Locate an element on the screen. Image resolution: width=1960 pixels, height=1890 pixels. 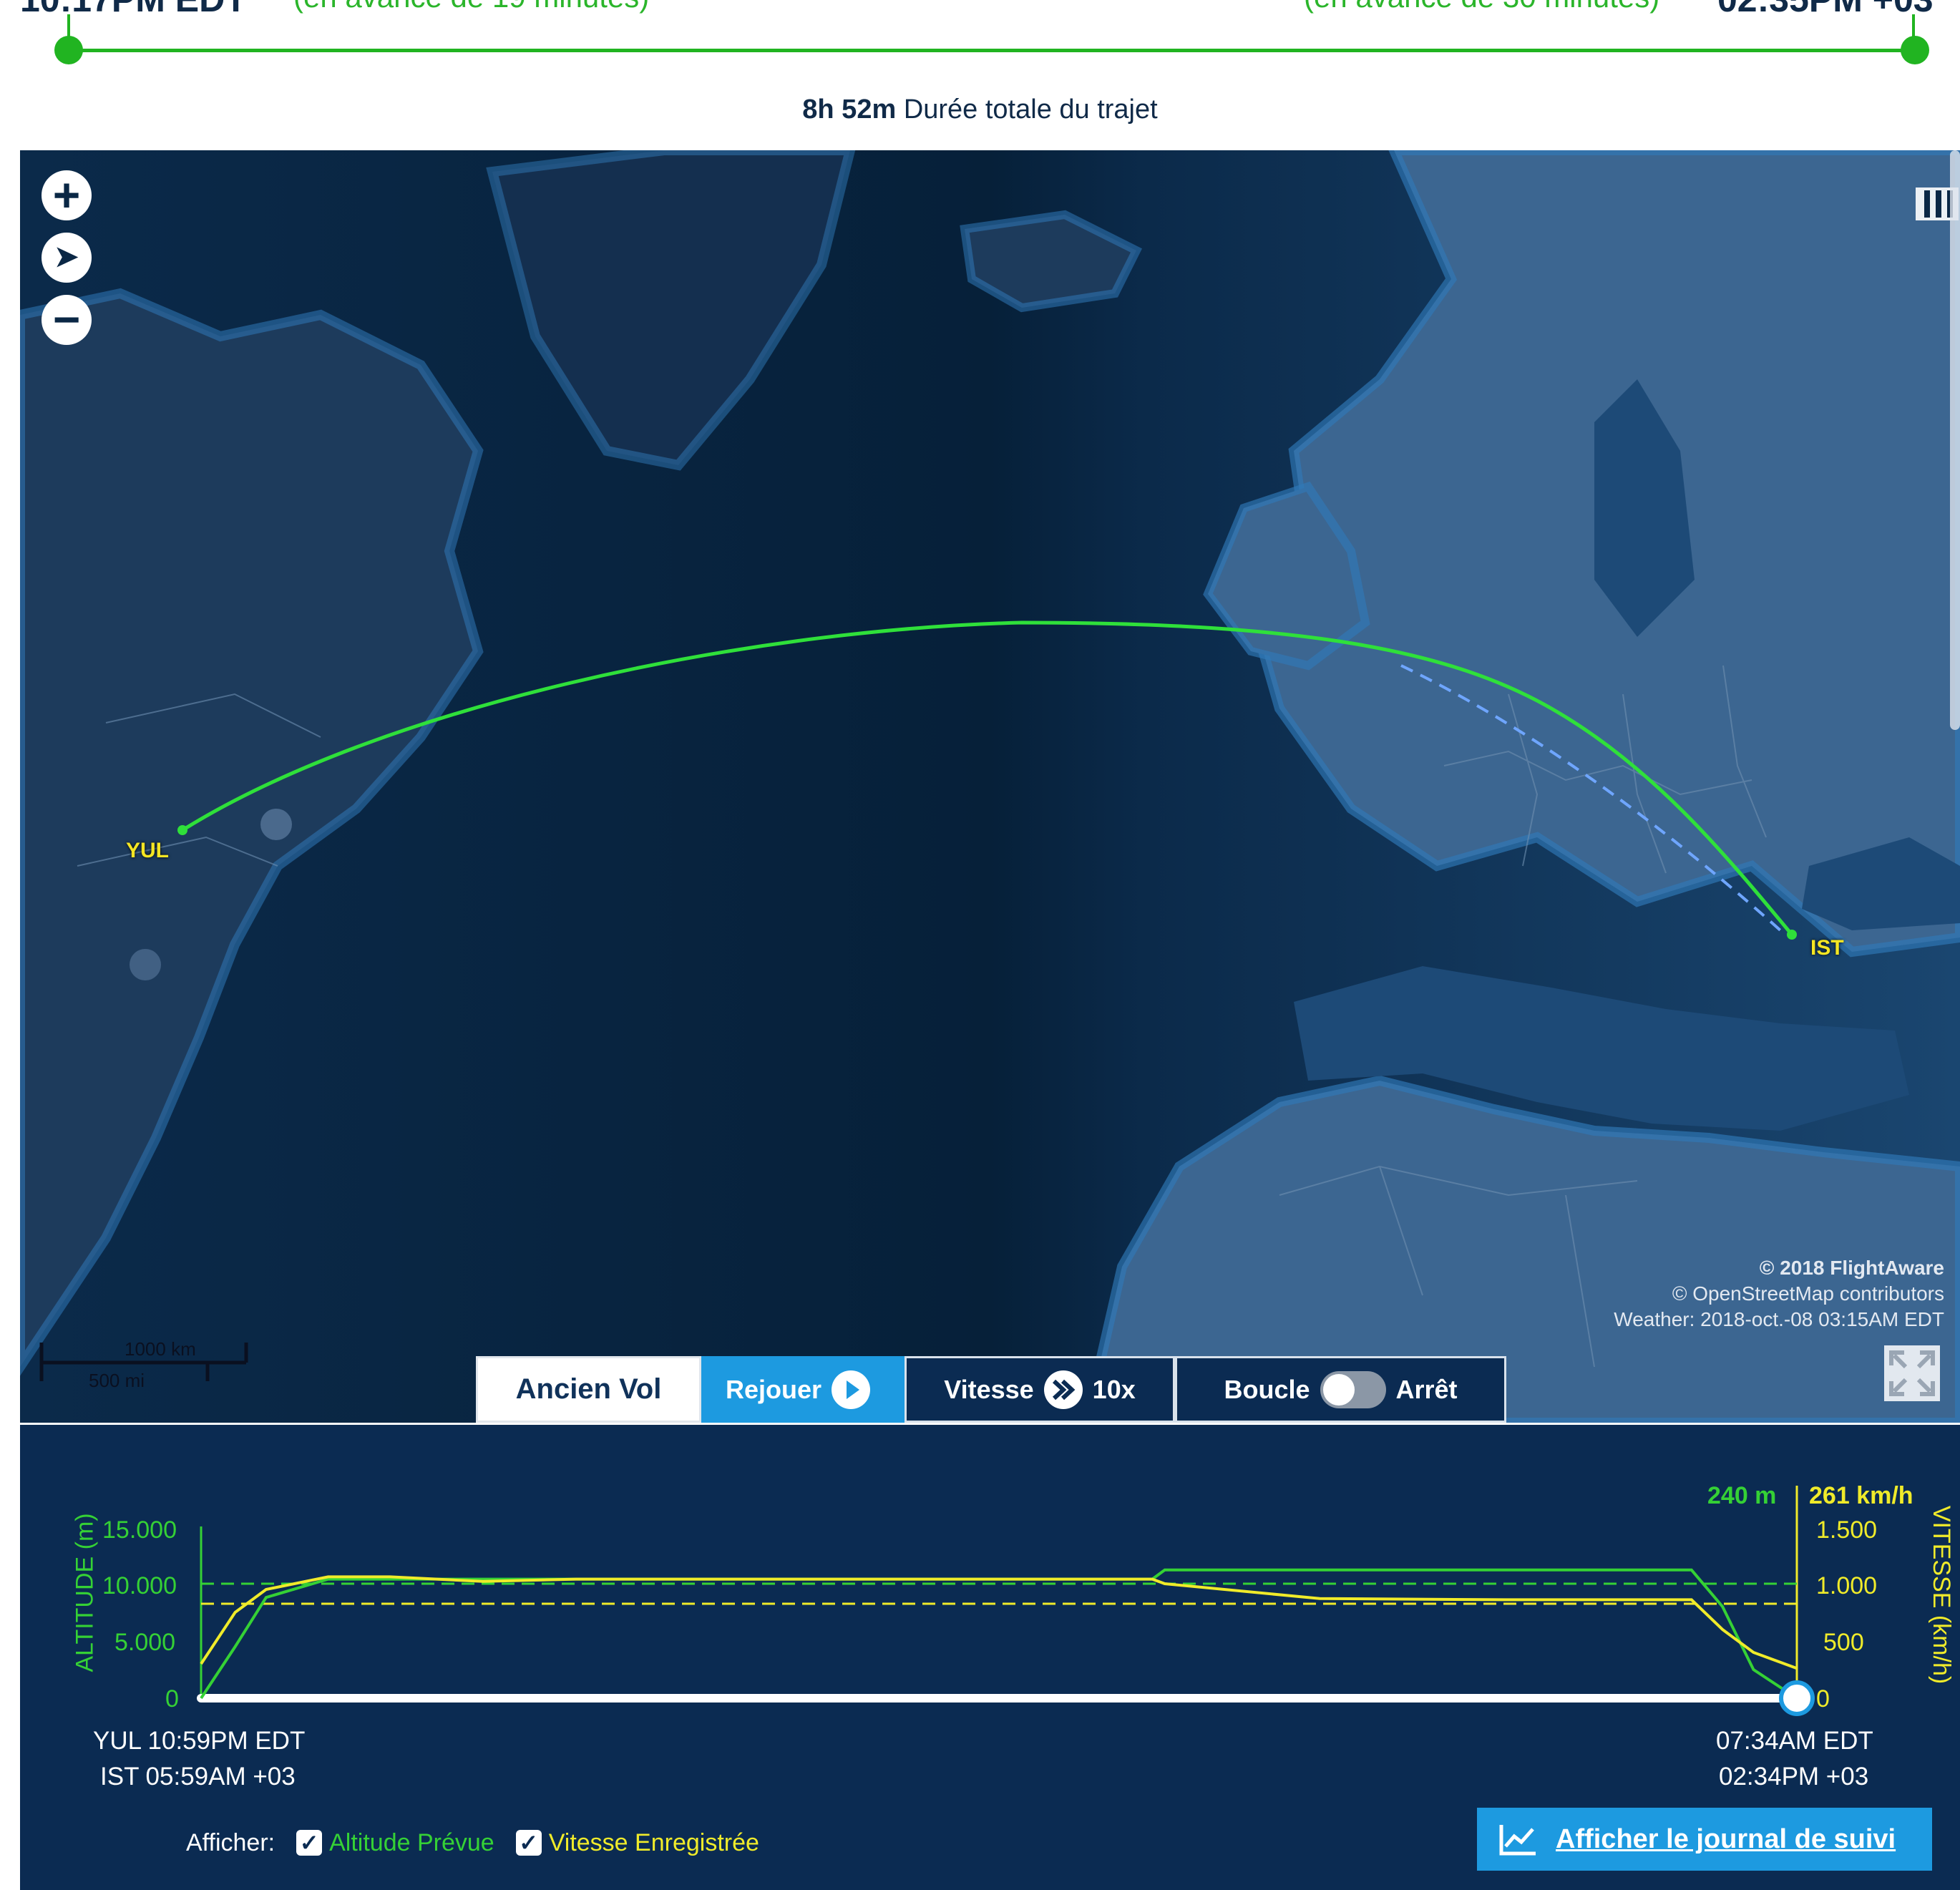
loop-control: Boucle Arrêt is located at coordinates (1340, 1389).